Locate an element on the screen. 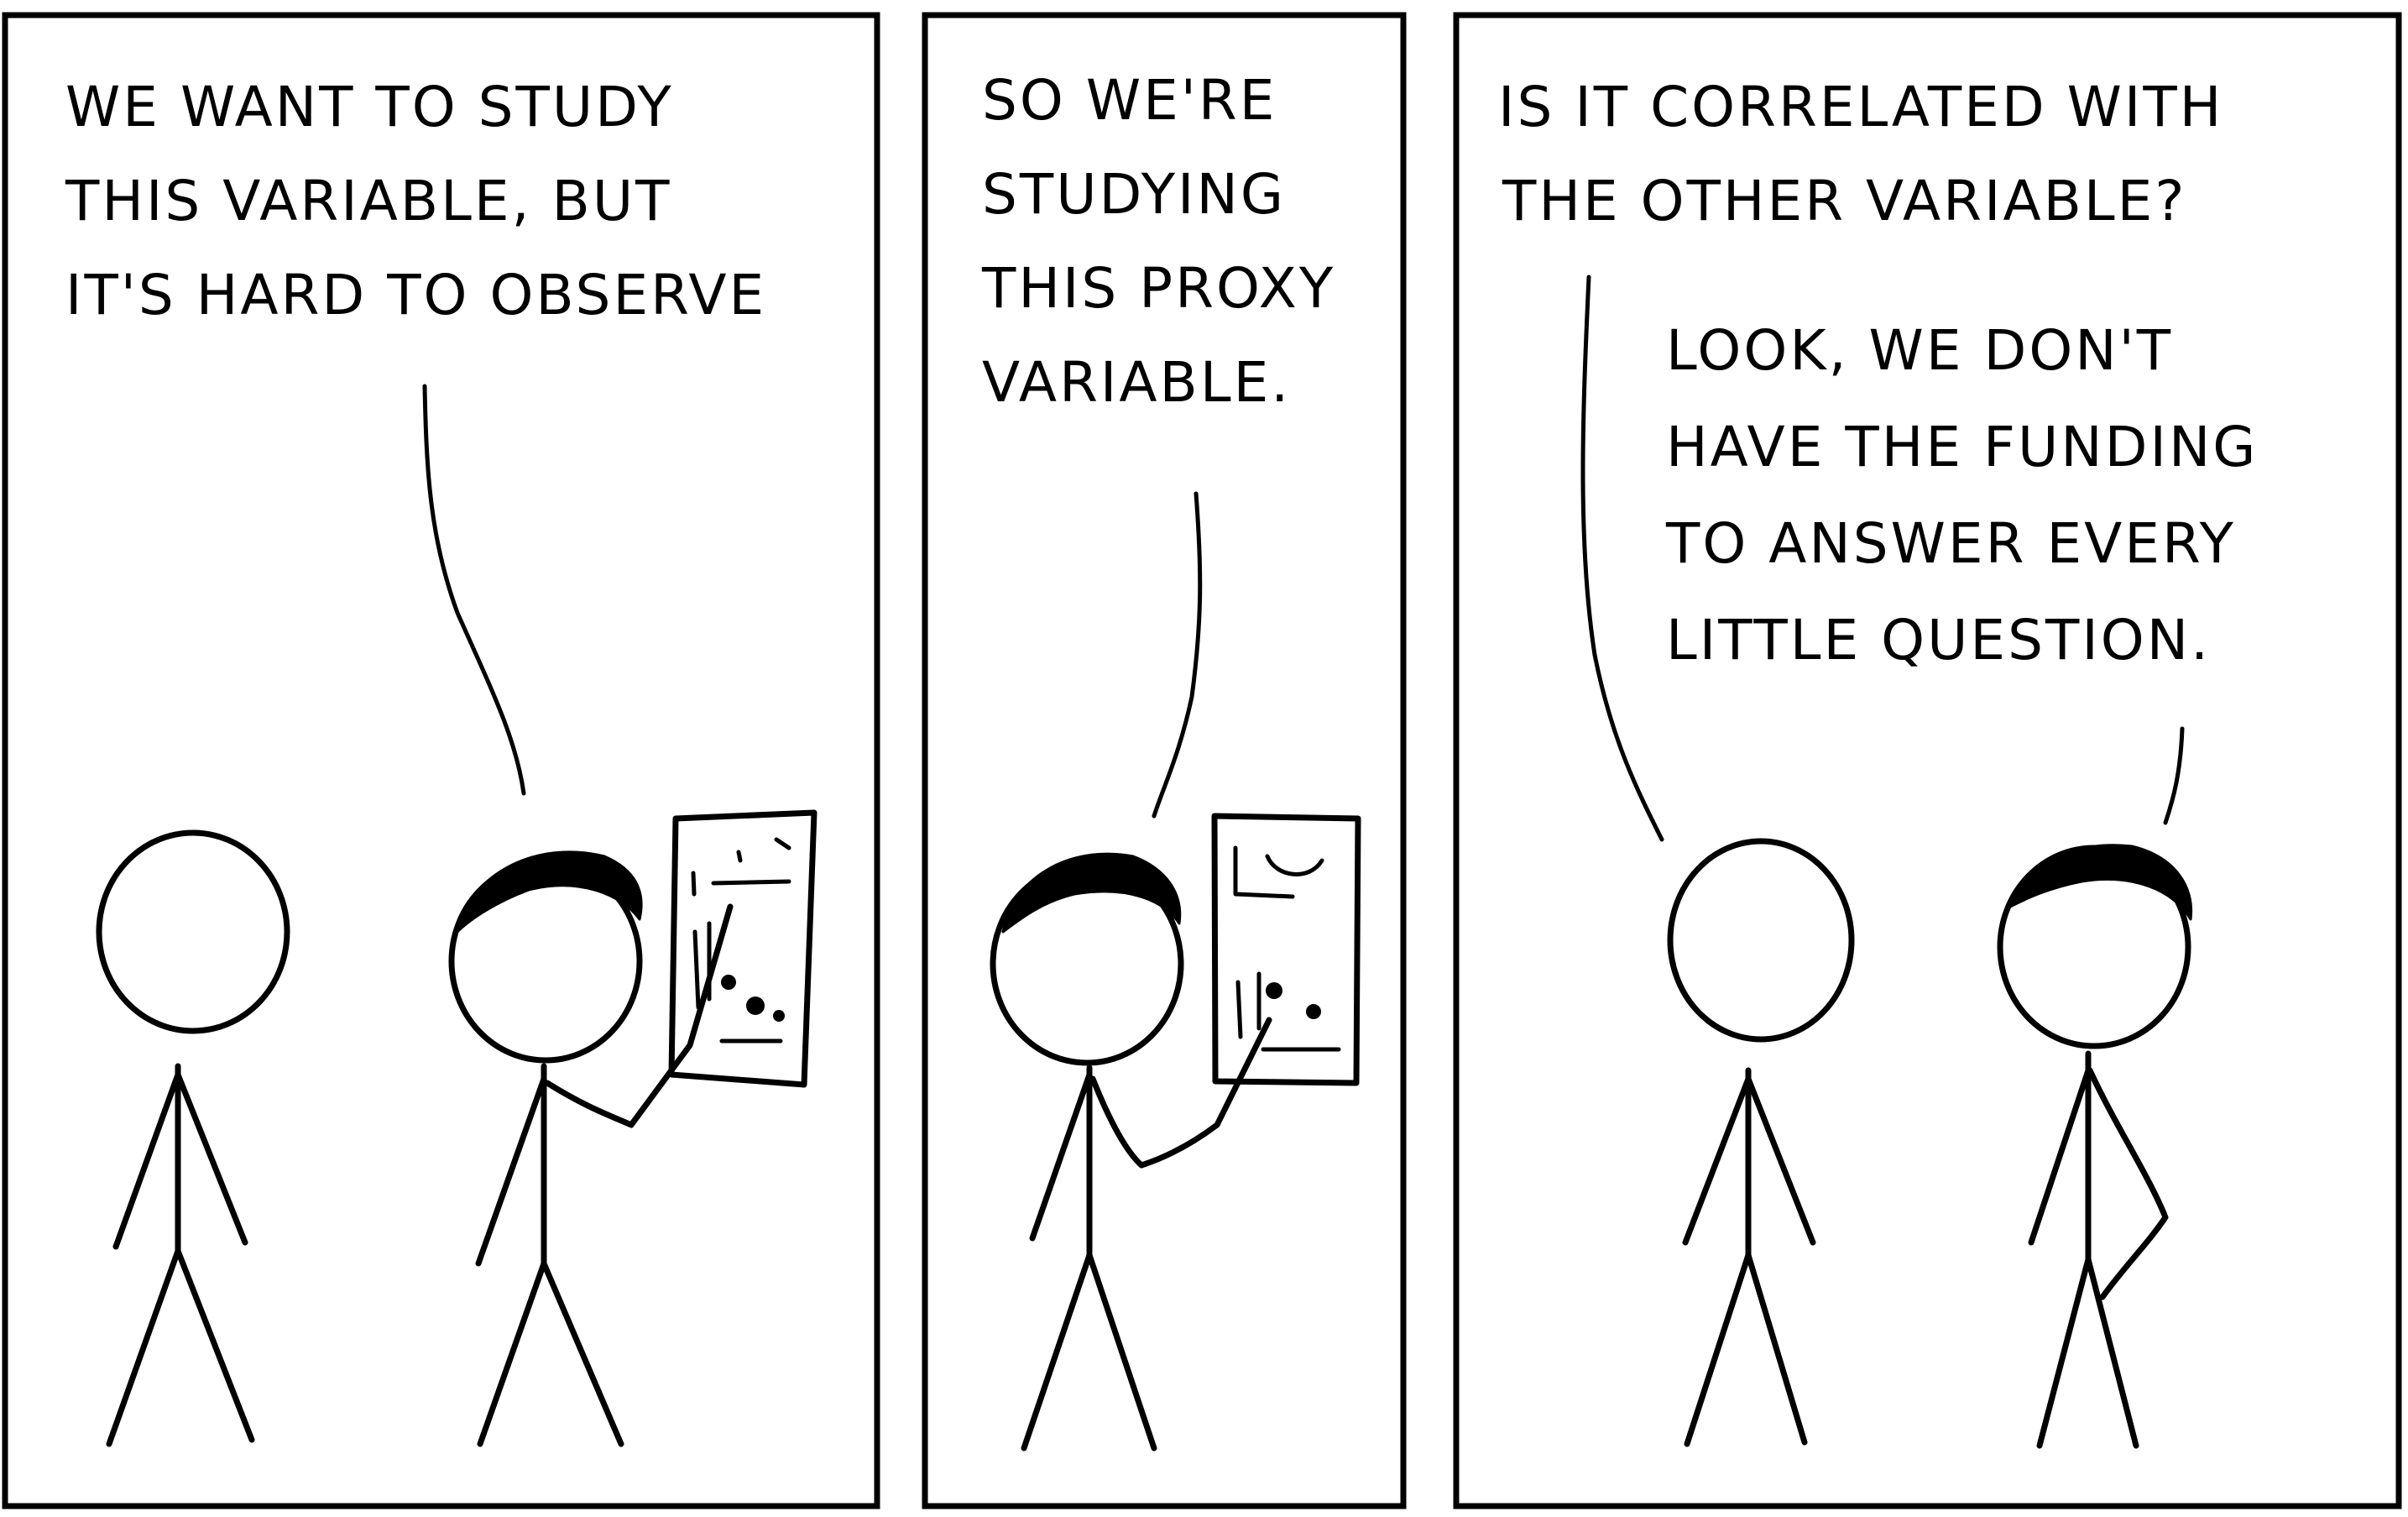 The image size is (2408, 1517). panel-2-caption-line: SO WE'RE is located at coordinates (1129, 100).